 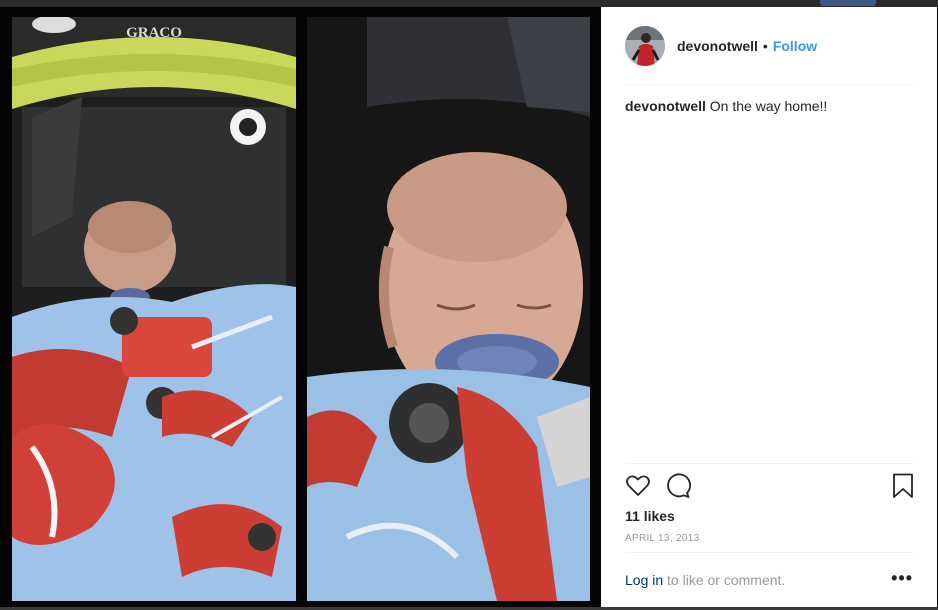 I want to click on bookmark-icon, so click(x=904, y=486).